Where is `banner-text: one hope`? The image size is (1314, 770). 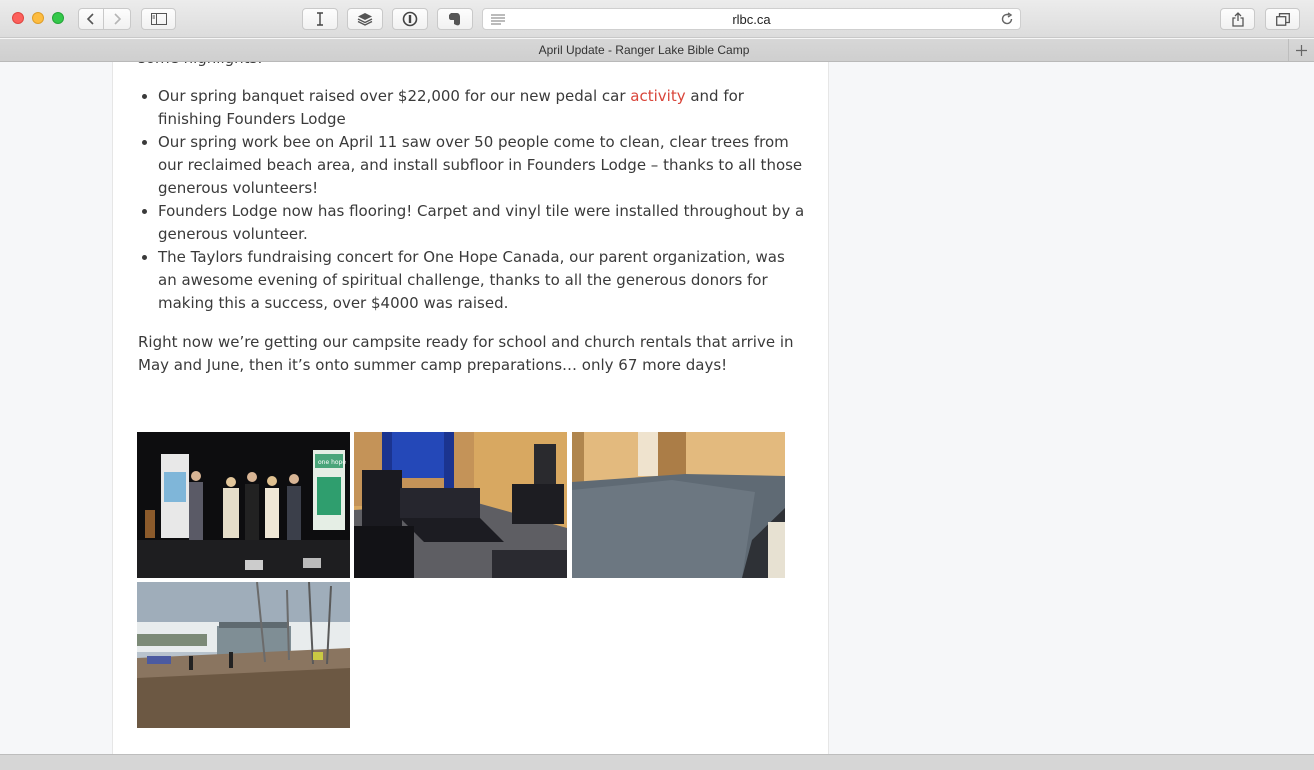 banner-text: one hope is located at coordinates (332, 462).